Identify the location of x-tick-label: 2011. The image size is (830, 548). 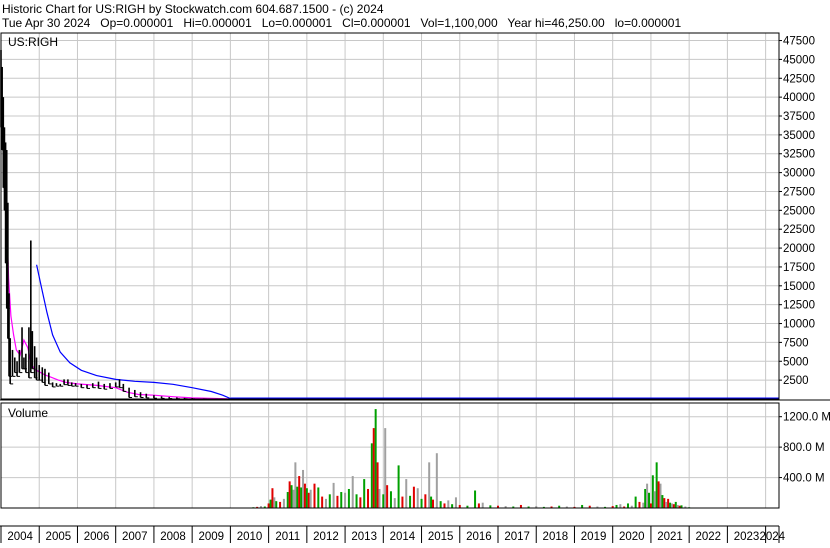
(287, 537).